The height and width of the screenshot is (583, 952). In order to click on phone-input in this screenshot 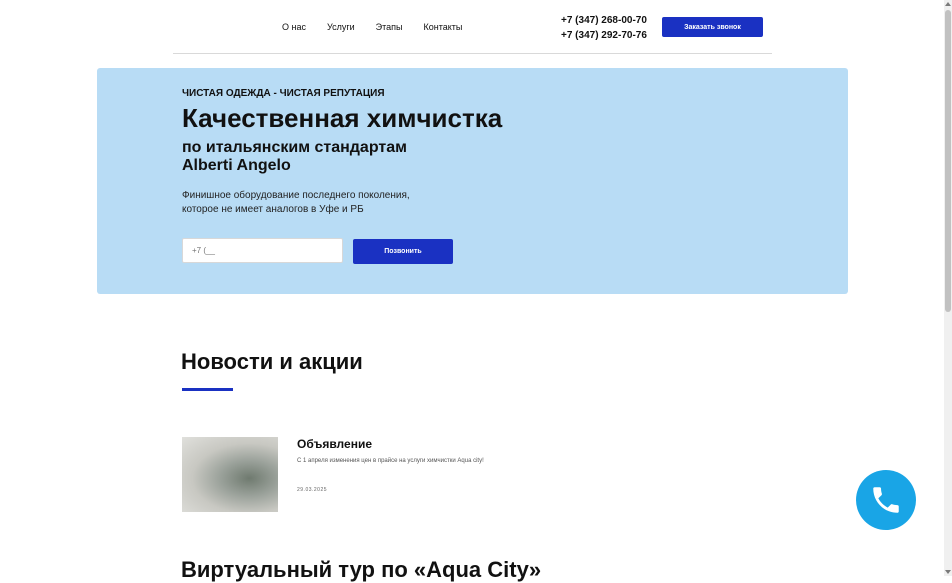, I will do `click(262, 250)`.